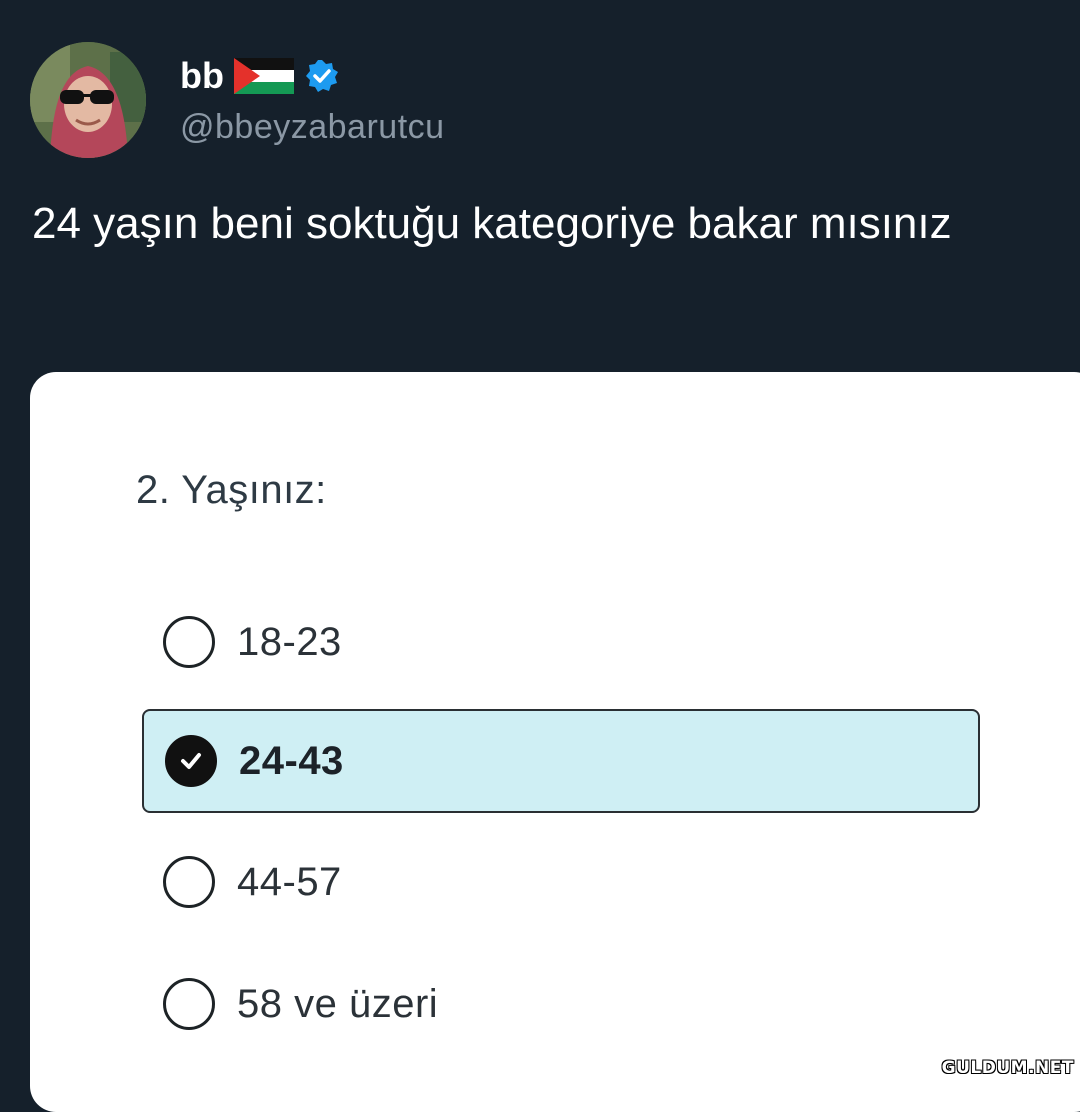 This screenshot has height=1112, width=1080. Describe the element at coordinates (1007, 1068) in the screenshot. I see `watermark: GULDUM.NET` at that location.